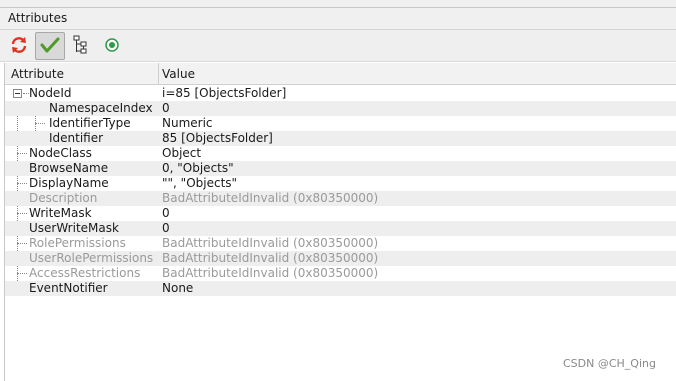 This screenshot has width=676, height=381. What do you see at coordinates (60, 213) in the screenshot?
I see `attribute-name: WriteMask` at bounding box center [60, 213].